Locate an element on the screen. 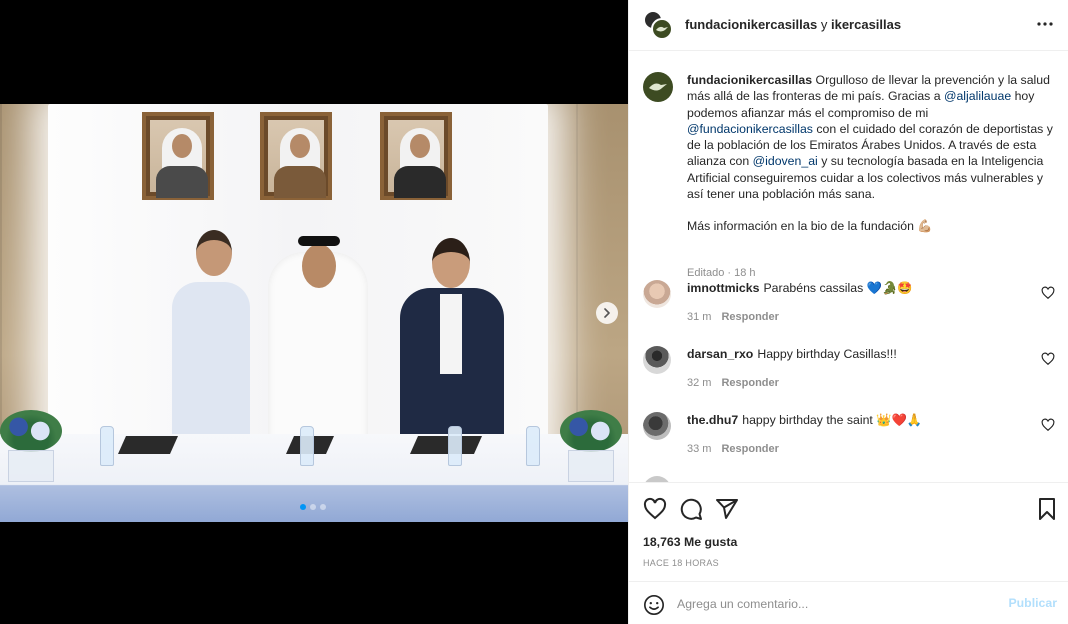  chevron-right-icon is located at coordinates (607, 313).